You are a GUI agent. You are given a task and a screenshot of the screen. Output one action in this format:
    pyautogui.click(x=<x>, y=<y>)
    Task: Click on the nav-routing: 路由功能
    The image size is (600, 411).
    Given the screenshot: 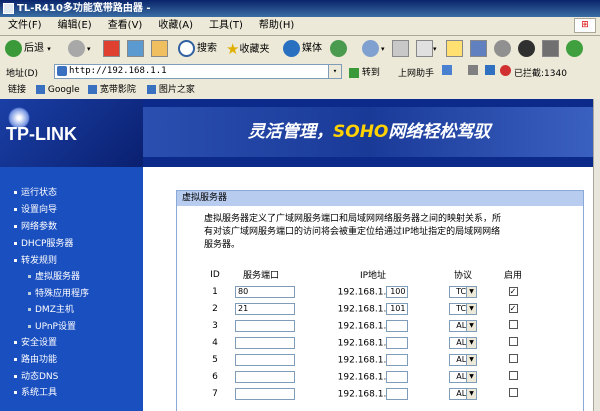 What is the action you would take?
    pyautogui.click(x=35, y=358)
    